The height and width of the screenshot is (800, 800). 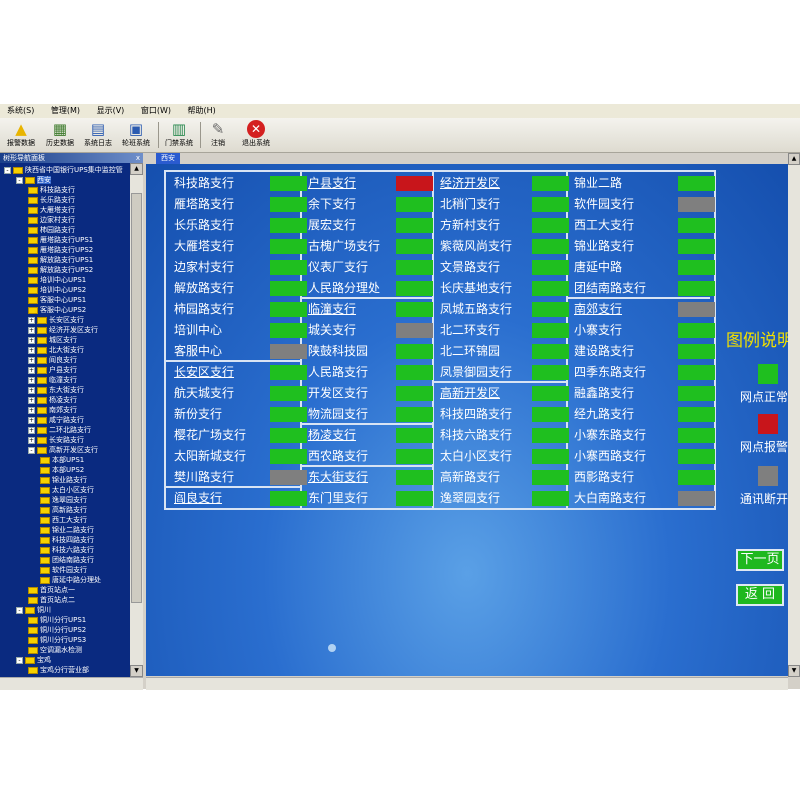 What do you see at coordinates (56, 350) in the screenshot?
I see `tree-item: + 北大街支行` at bounding box center [56, 350].